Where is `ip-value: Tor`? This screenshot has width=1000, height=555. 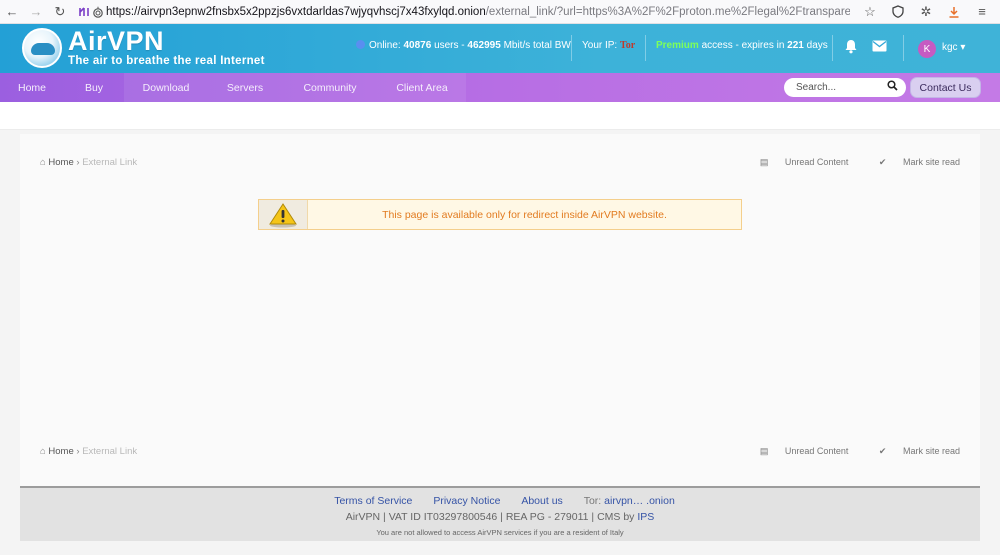
ip-value: Tor is located at coordinates (628, 45).